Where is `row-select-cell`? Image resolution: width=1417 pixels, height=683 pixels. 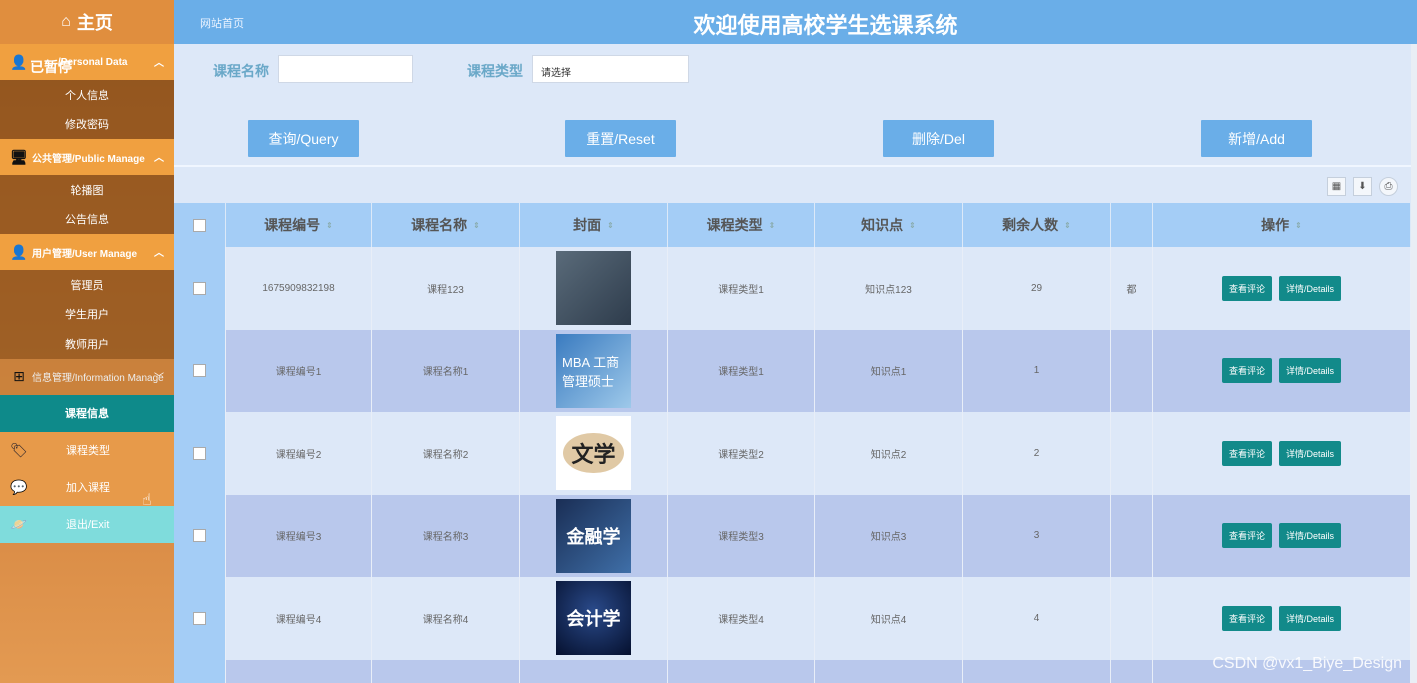 row-select-cell is located at coordinates (200, 288).